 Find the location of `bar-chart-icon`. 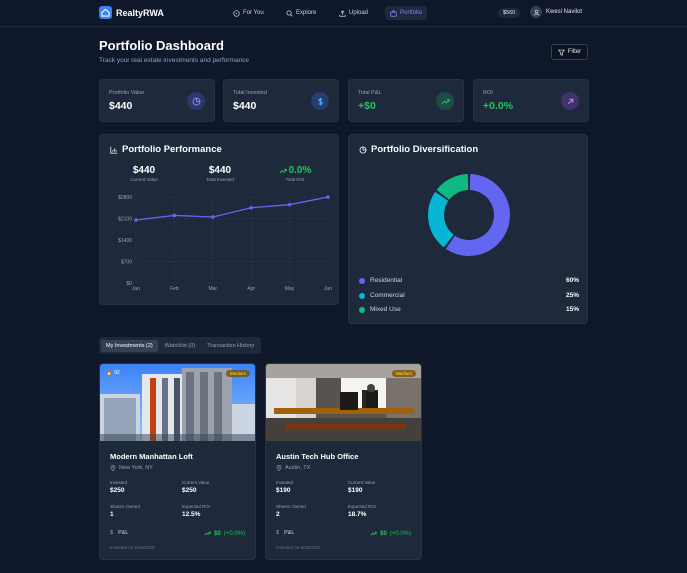

bar-chart-icon is located at coordinates (114, 150).